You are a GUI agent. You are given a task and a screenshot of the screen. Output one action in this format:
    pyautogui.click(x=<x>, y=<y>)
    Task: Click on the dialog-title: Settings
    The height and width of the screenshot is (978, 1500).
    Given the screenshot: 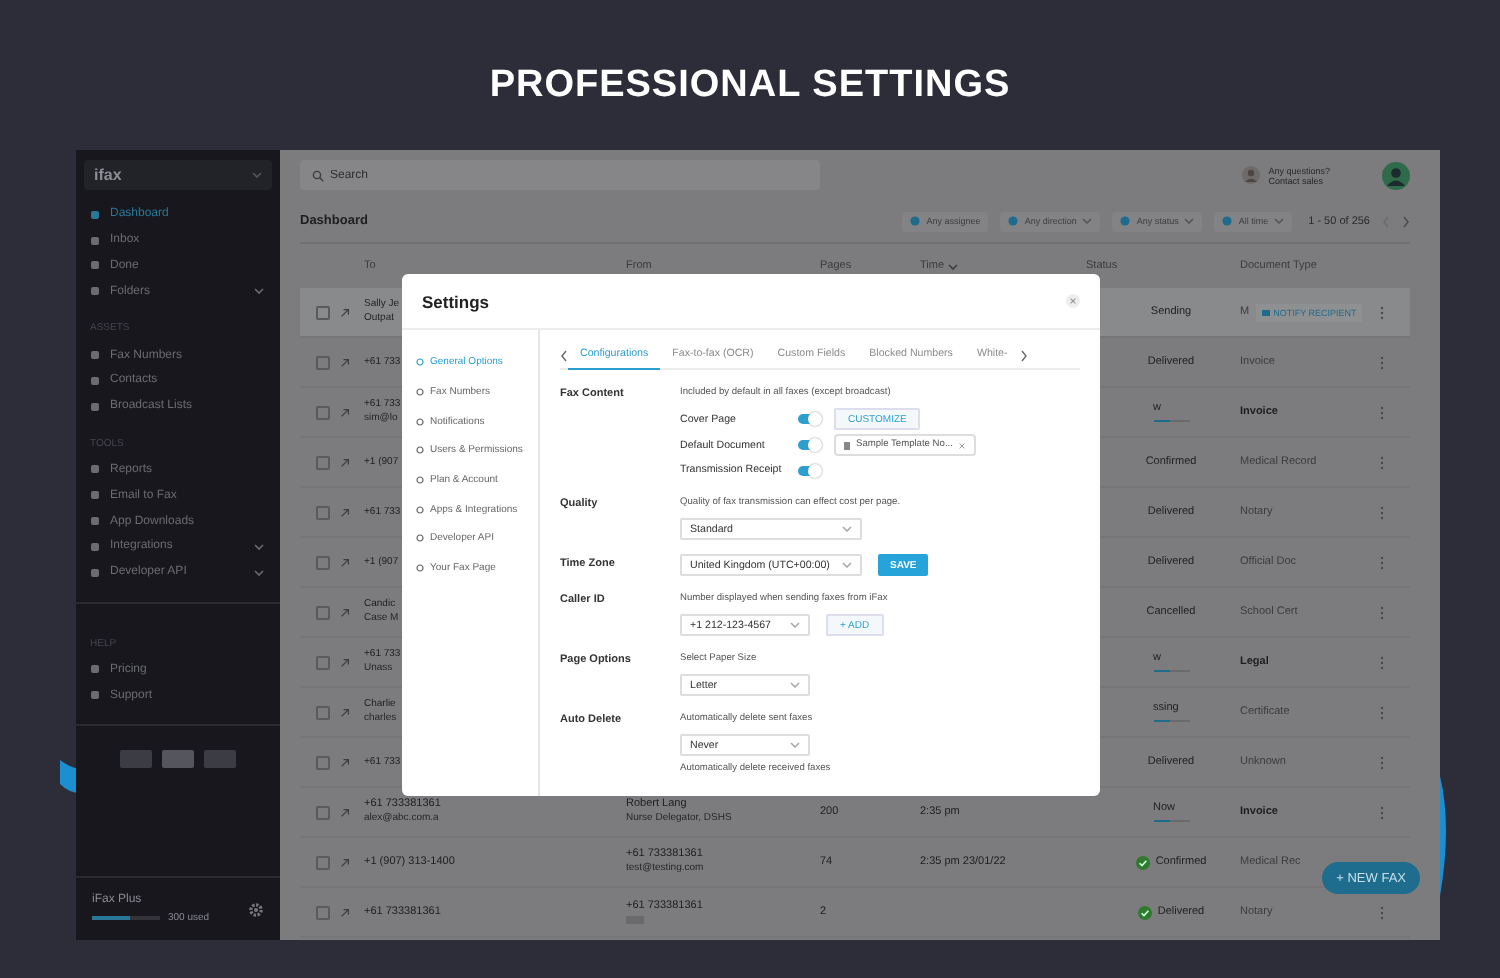 What is the action you would take?
    pyautogui.click(x=456, y=301)
    